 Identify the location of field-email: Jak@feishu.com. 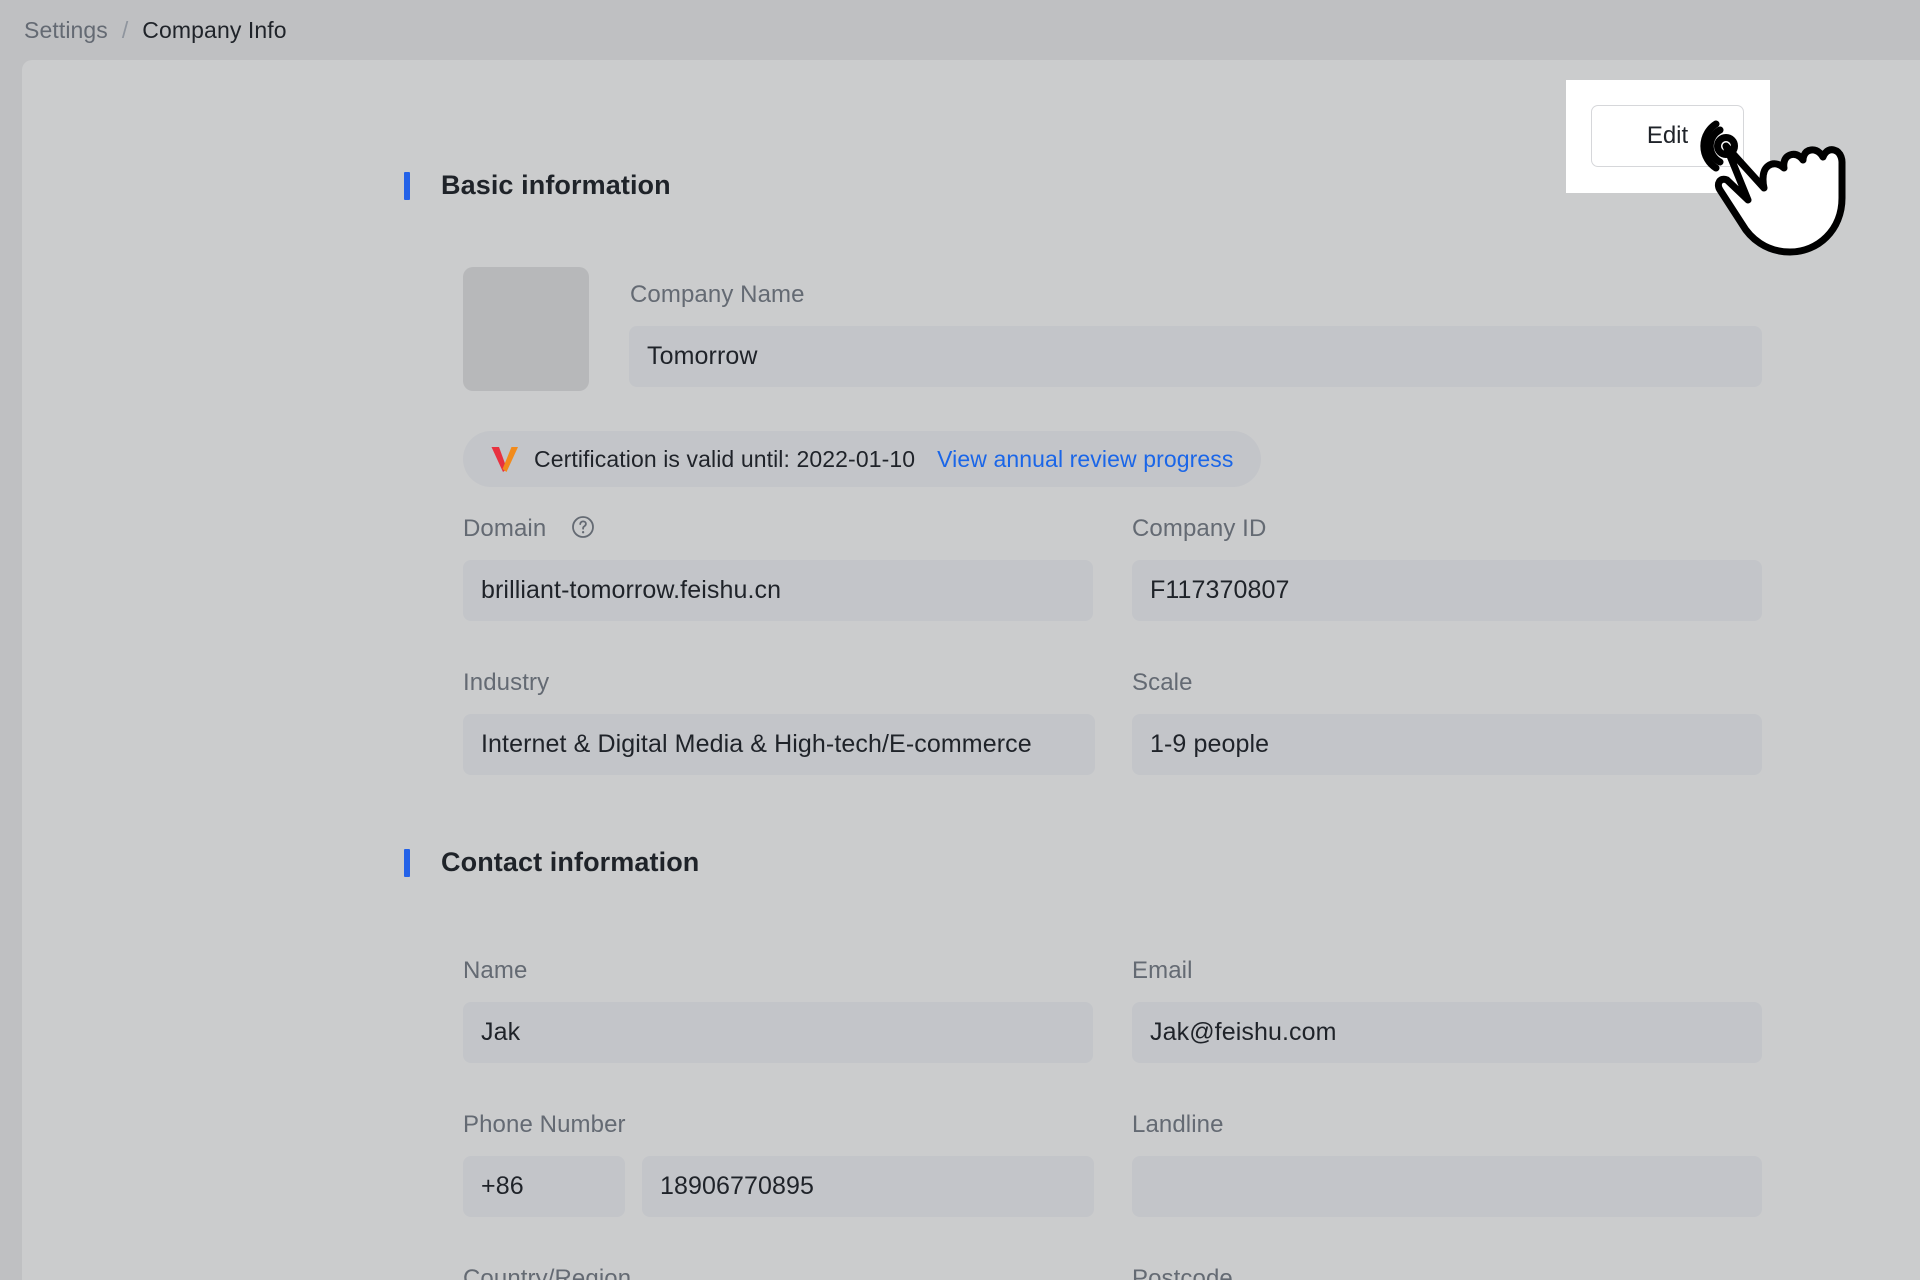
(1447, 1032).